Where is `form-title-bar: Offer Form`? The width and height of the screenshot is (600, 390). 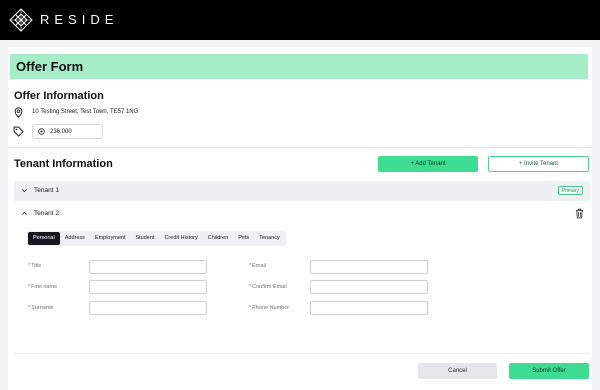
form-title-bar: Offer Form is located at coordinates (299, 66).